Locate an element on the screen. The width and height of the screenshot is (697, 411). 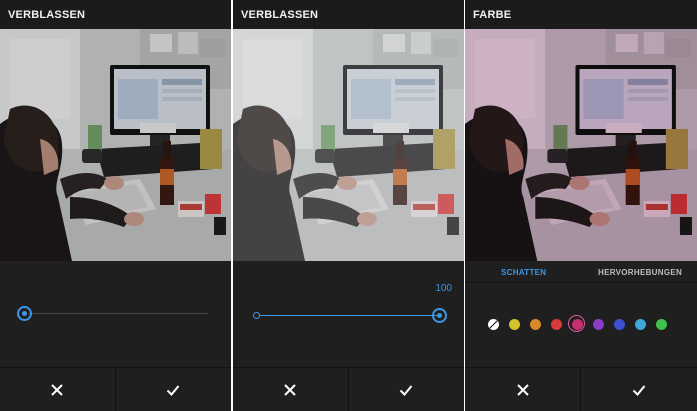
fade-controls is located at coordinates (115, 314).